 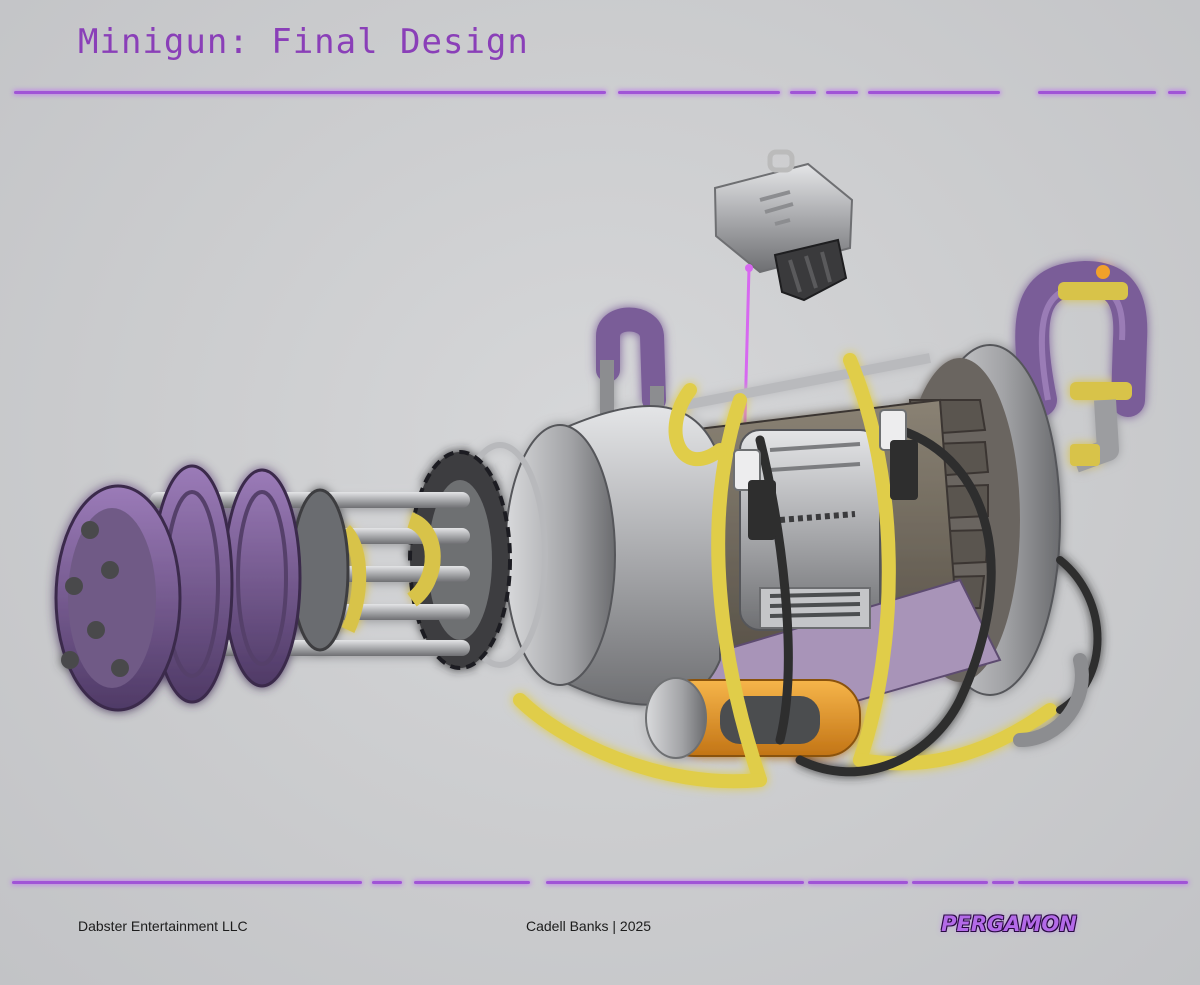 What do you see at coordinates (163, 926) in the screenshot?
I see `company-name: Dabster Entertainment LLC` at bounding box center [163, 926].